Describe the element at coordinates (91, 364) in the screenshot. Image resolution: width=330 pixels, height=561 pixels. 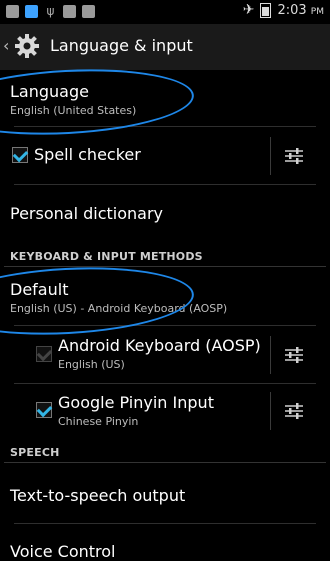
I see `android-keyboard-summary: English (US)` at that location.